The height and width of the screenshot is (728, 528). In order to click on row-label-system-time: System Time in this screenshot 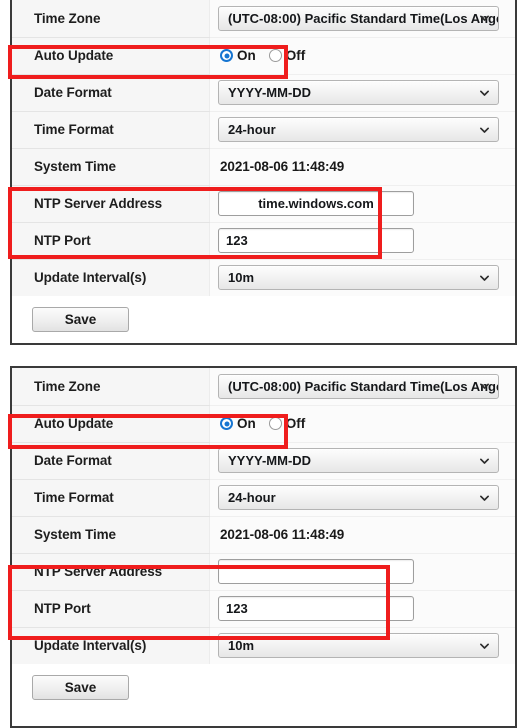, I will do `click(111, 167)`.